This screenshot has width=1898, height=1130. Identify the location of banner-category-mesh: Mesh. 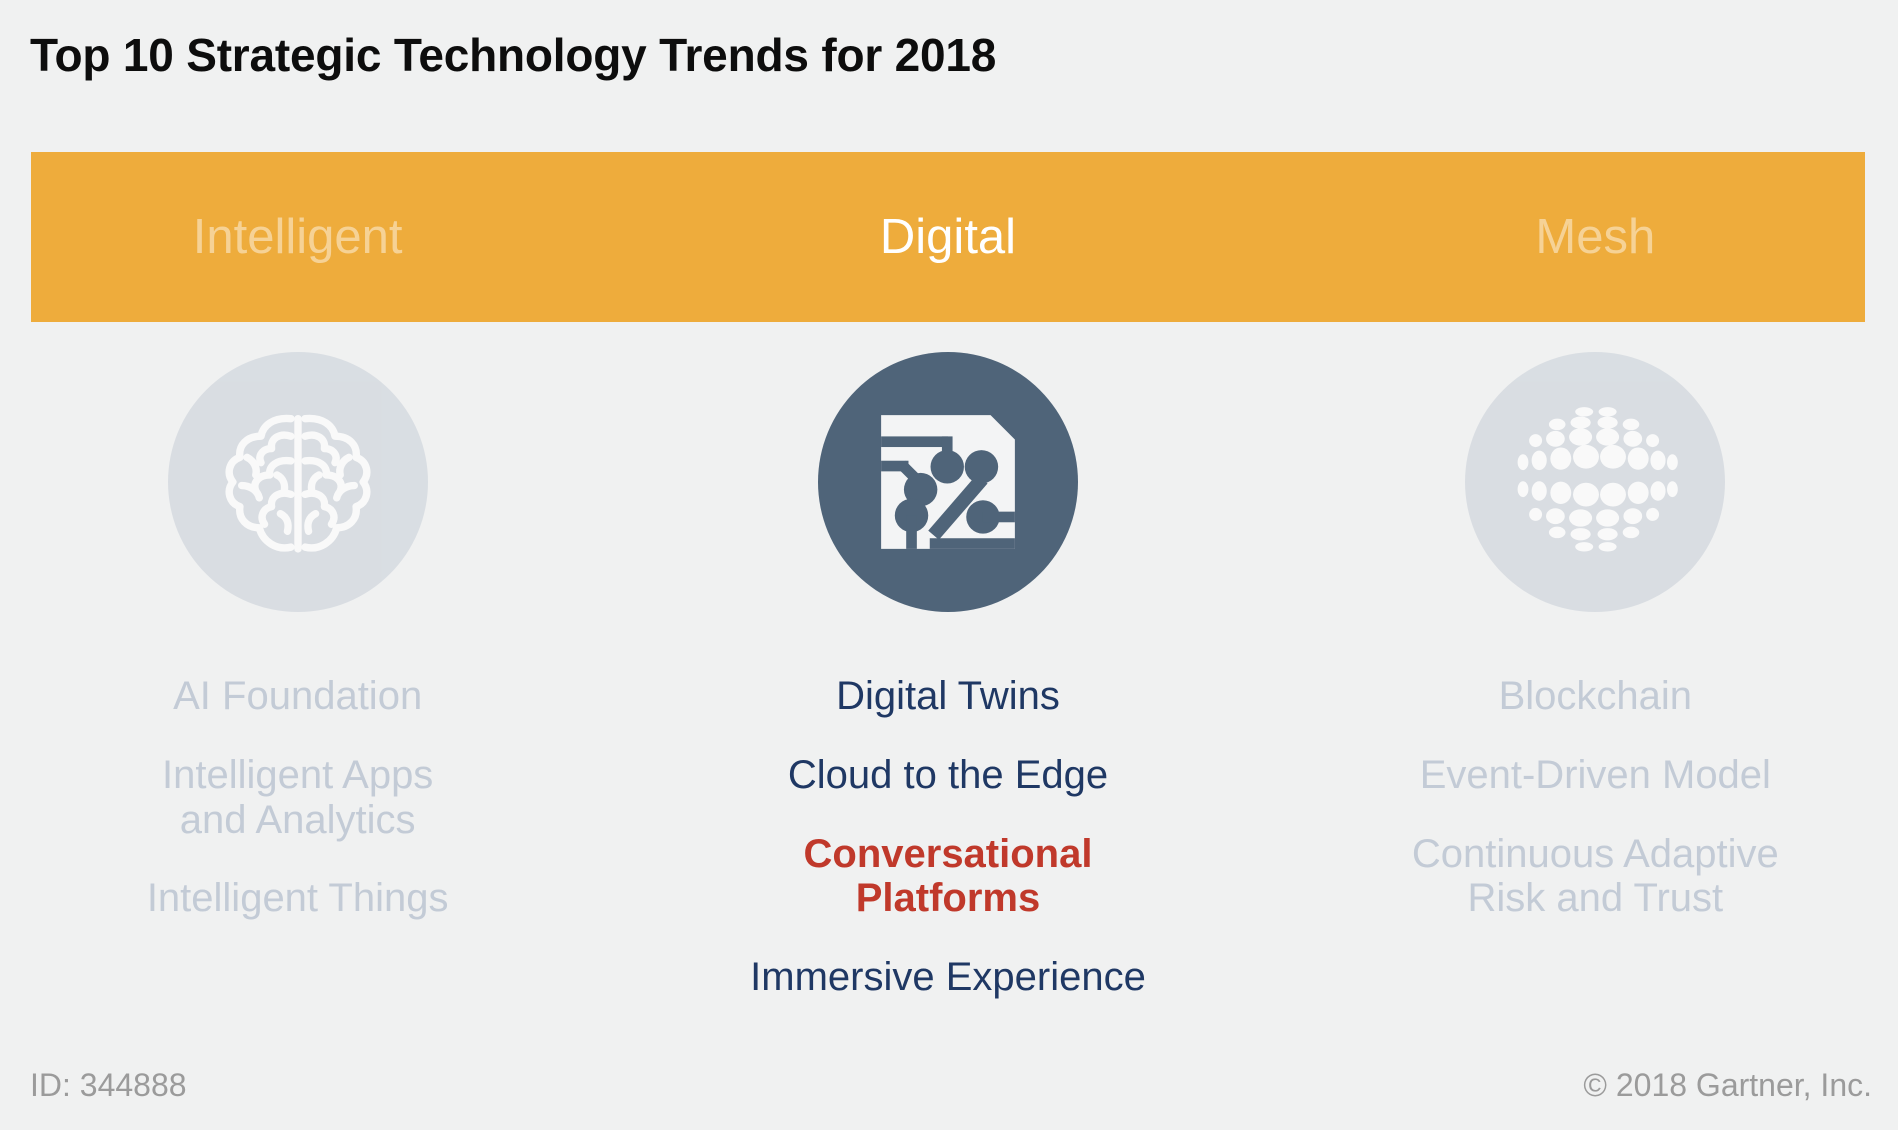
(1594, 237).